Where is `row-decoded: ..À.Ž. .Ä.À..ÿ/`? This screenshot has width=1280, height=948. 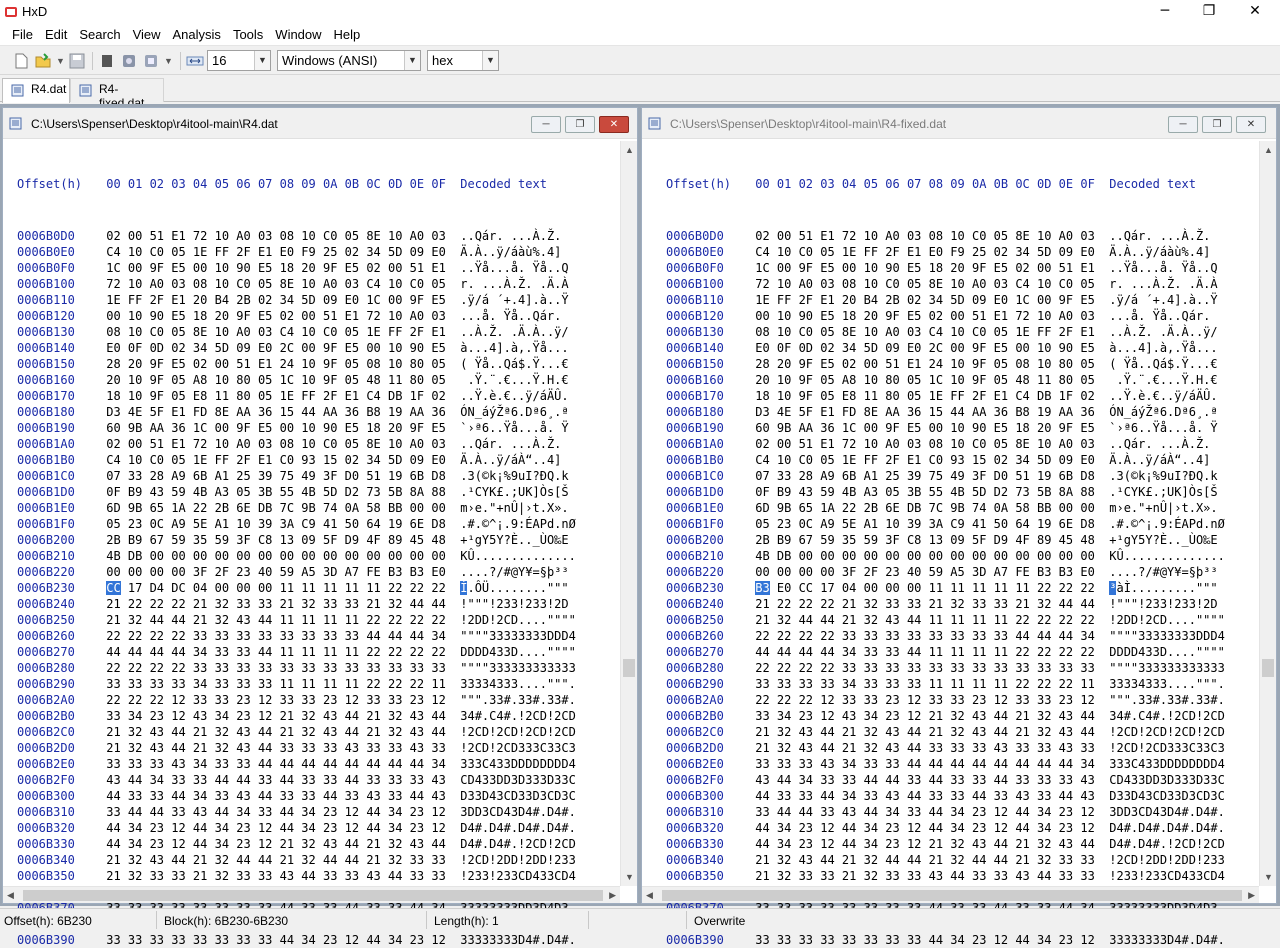 row-decoded: ..À.Ž. .Ä.À..ÿ/ is located at coordinates (514, 332).